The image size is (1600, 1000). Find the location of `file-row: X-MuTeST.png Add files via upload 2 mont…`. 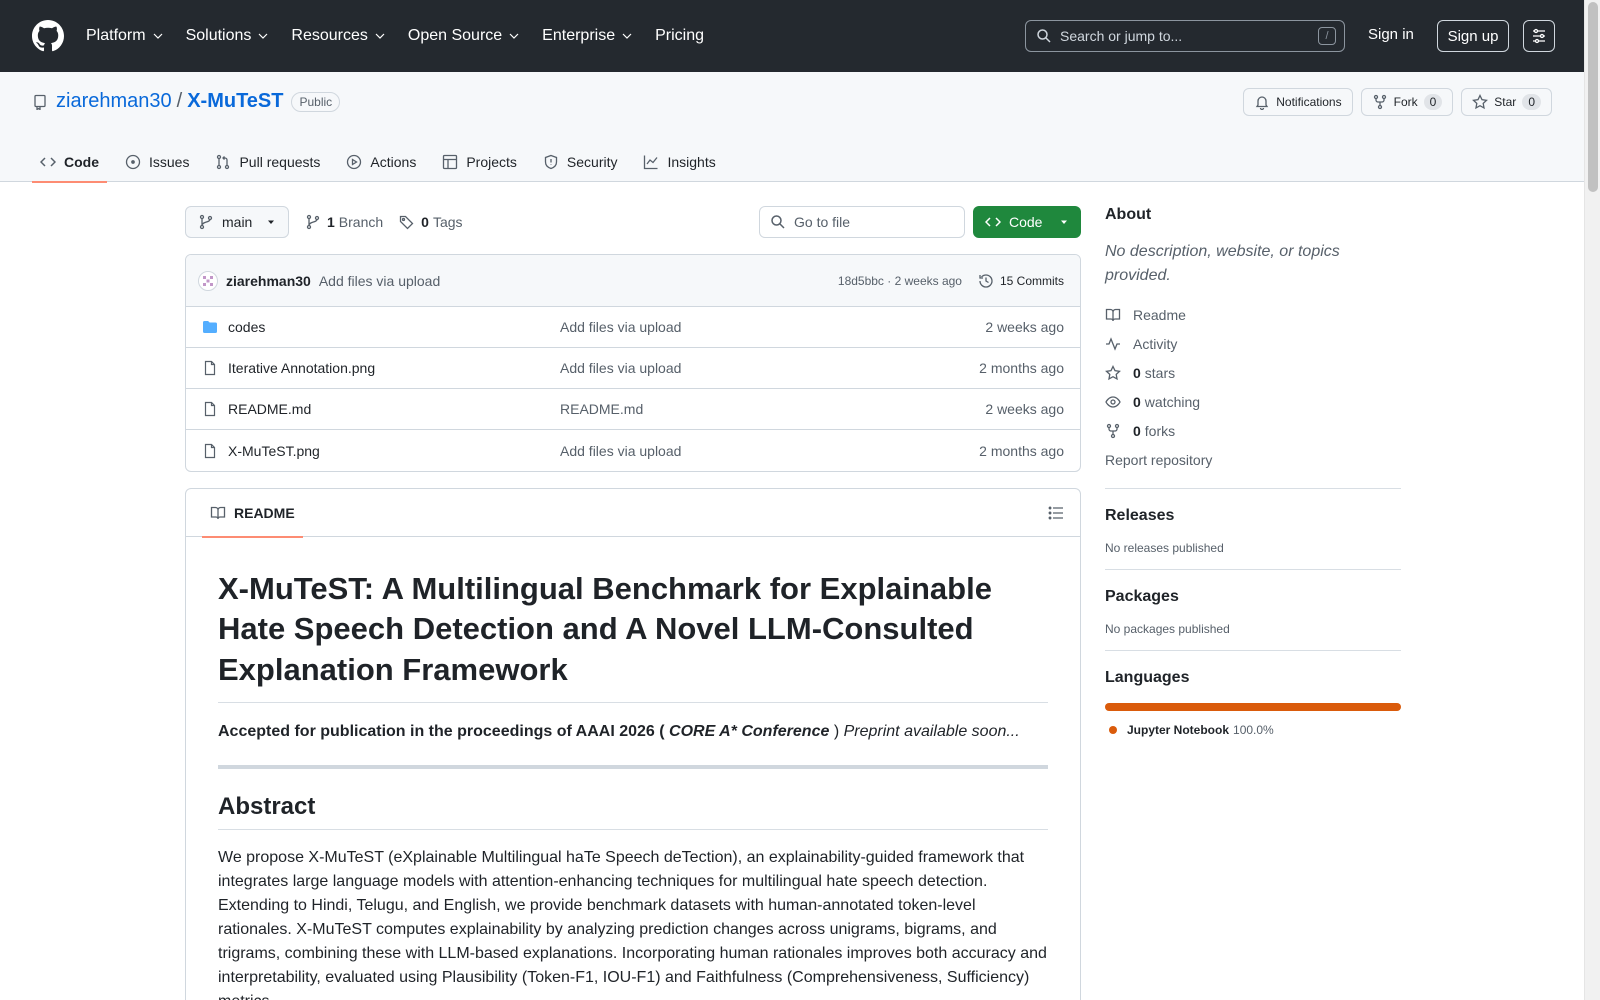

file-row: X-MuTeST.png Add files via upload 2 mont… is located at coordinates (633, 450).